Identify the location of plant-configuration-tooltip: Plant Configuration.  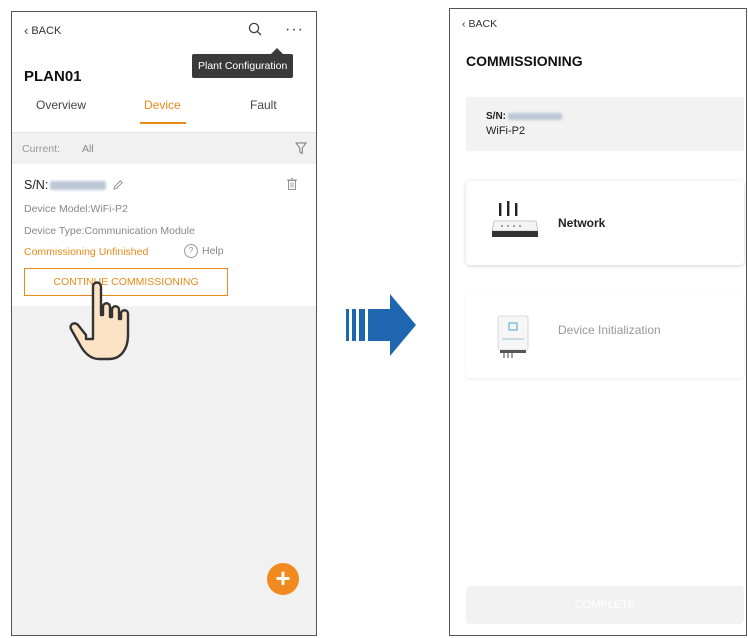
(243, 63).